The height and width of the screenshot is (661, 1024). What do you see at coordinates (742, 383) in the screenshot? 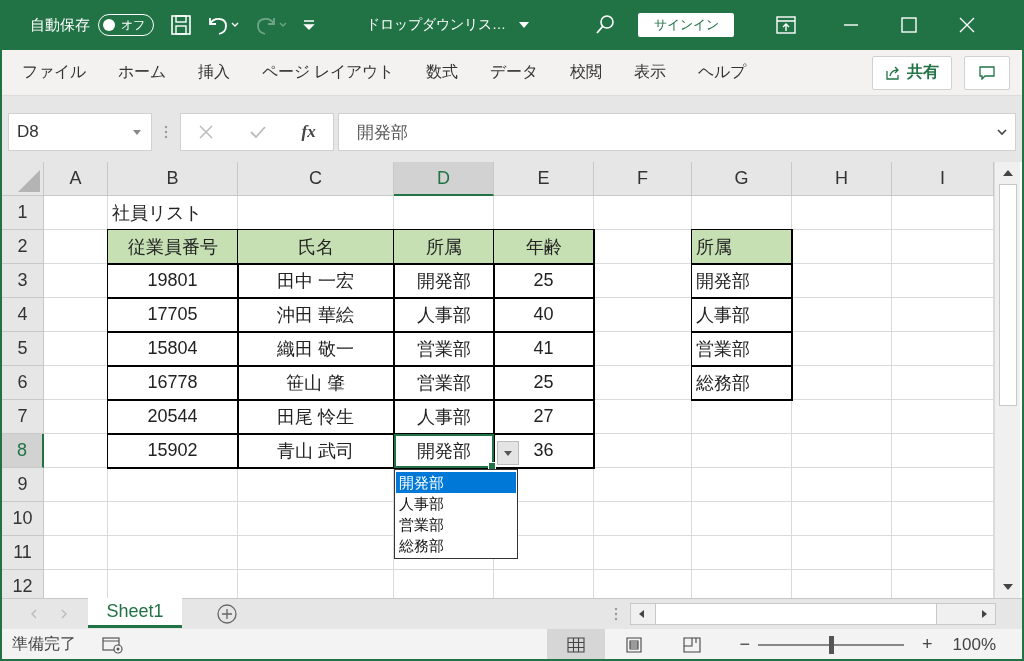
I see `table-cell: 総務部` at bounding box center [742, 383].